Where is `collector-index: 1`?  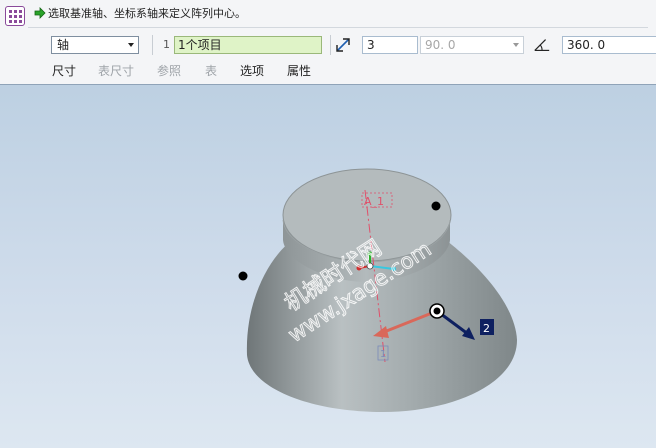 collector-index: 1 is located at coordinates (166, 44).